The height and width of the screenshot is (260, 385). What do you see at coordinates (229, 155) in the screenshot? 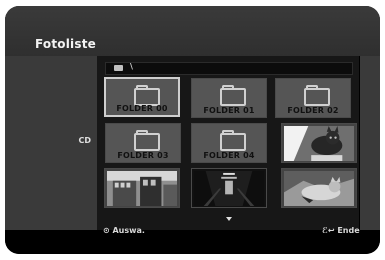
I see `folder-label: FOLDER 04` at bounding box center [229, 155].